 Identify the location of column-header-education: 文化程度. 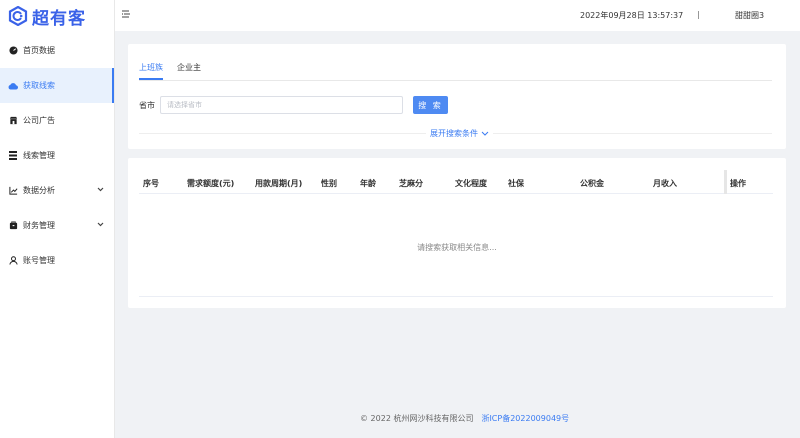
(471, 183).